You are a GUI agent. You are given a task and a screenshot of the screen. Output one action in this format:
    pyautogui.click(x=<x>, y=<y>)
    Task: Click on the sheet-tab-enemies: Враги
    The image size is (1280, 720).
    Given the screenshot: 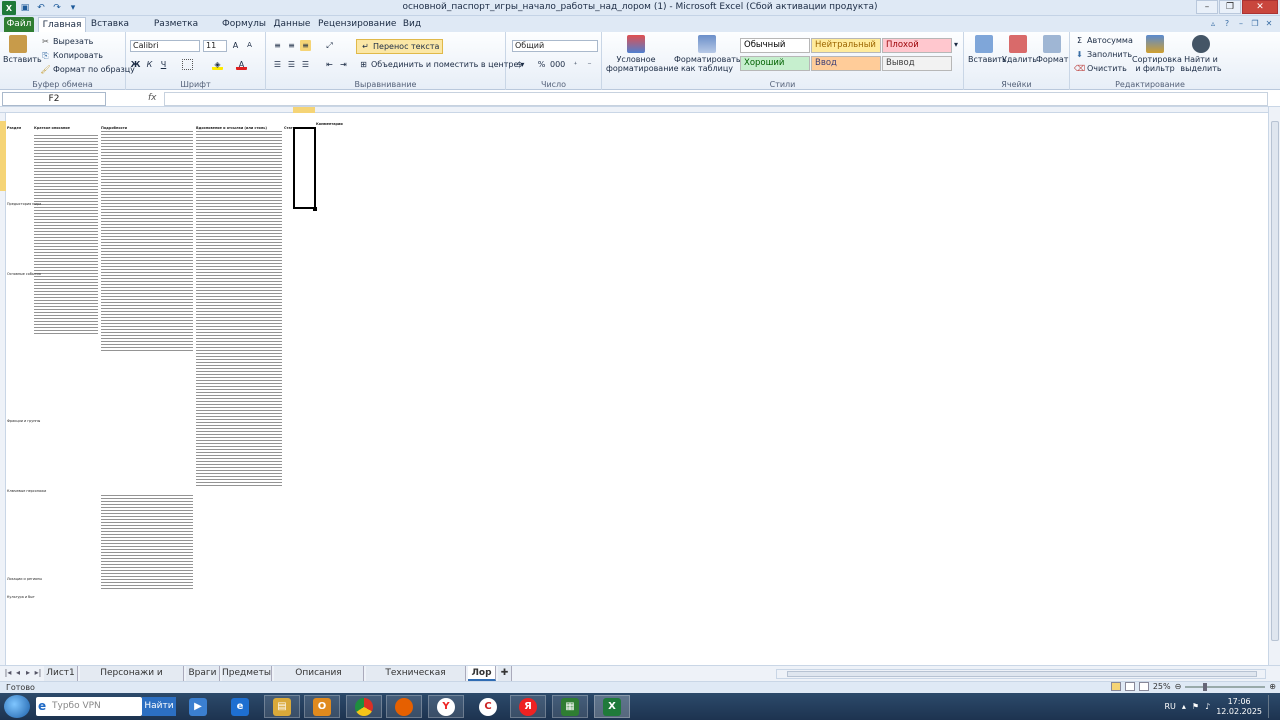 What is the action you would take?
    pyautogui.click(x=203, y=673)
    